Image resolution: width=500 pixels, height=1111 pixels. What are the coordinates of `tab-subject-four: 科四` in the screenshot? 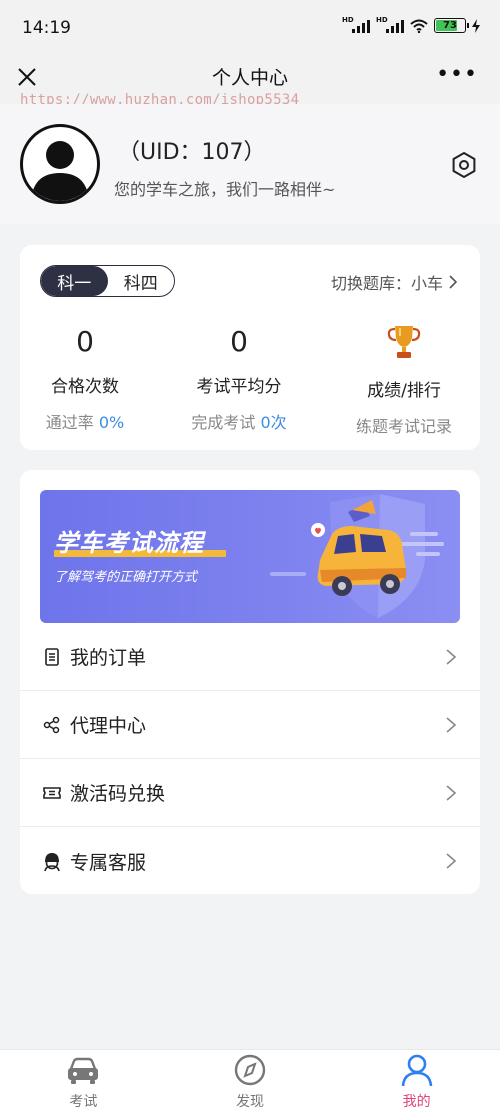 It's located at (141, 281).